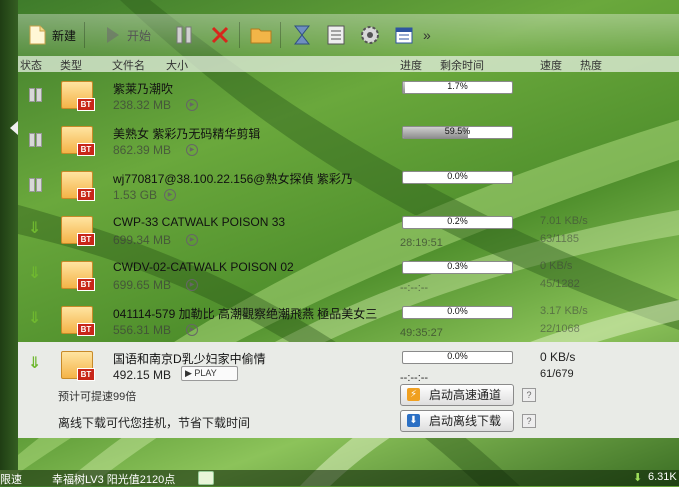 The height and width of the screenshot is (487, 679). Describe the element at coordinates (591, 65) in the screenshot. I see `col-heat: 热度` at that location.